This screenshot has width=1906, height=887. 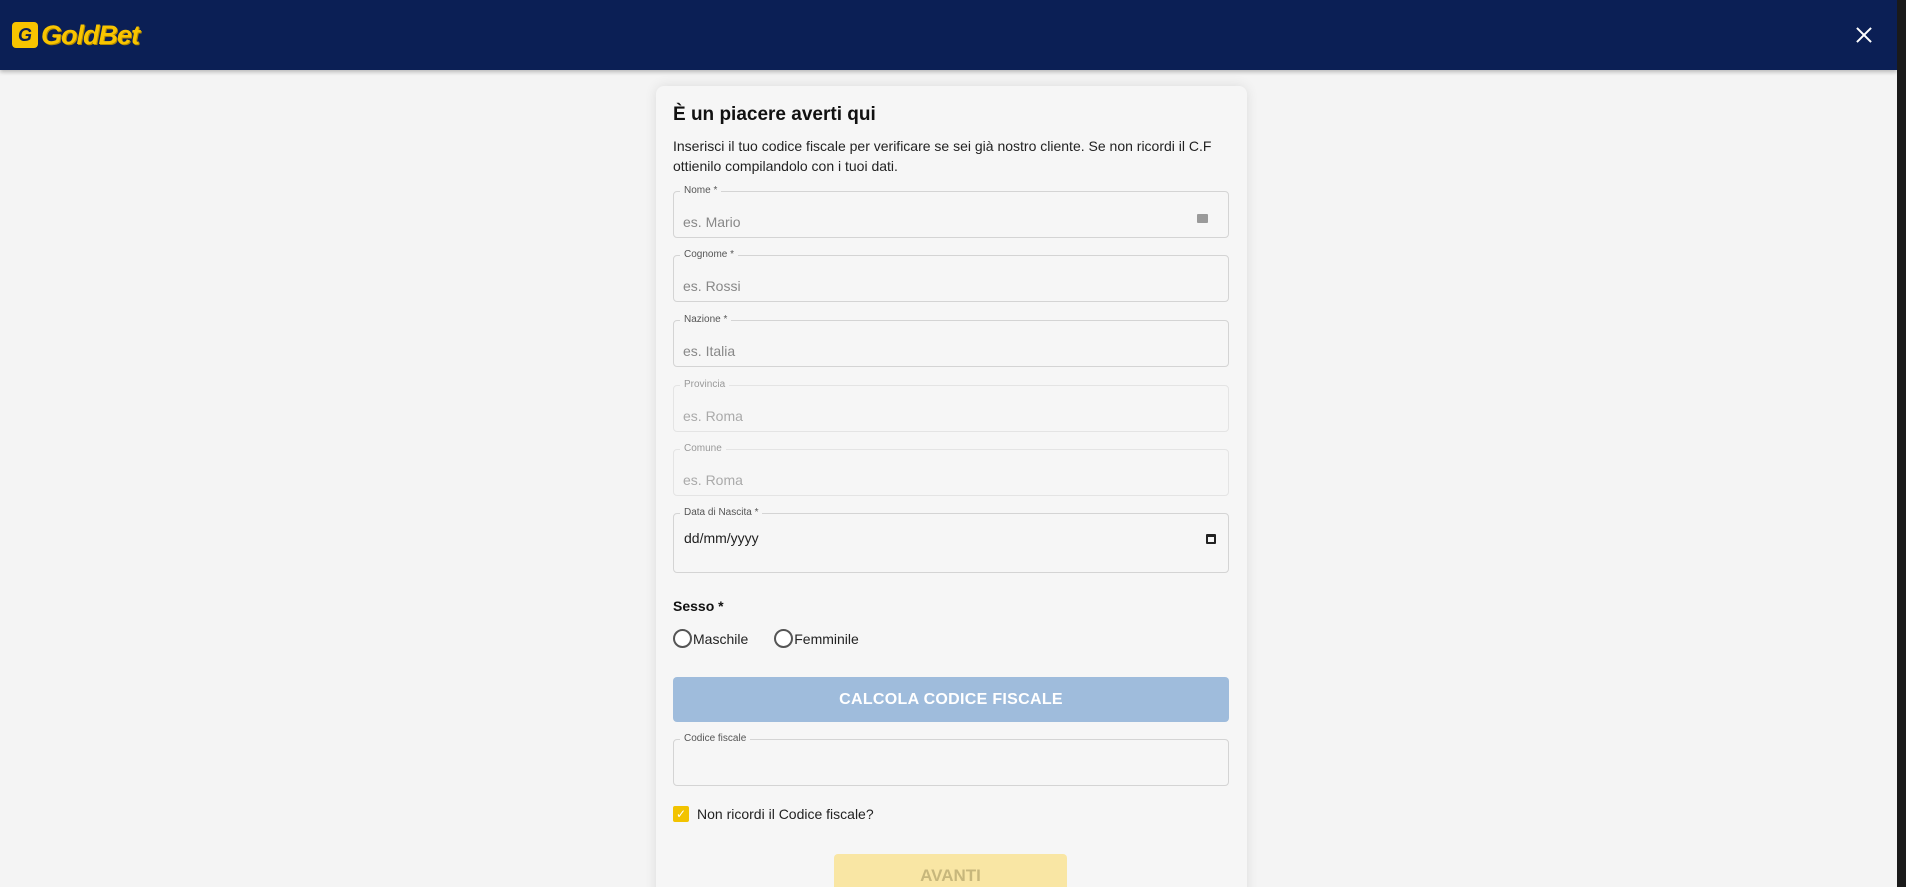 What do you see at coordinates (951, 214) in the screenshot?
I see `nome-input` at bounding box center [951, 214].